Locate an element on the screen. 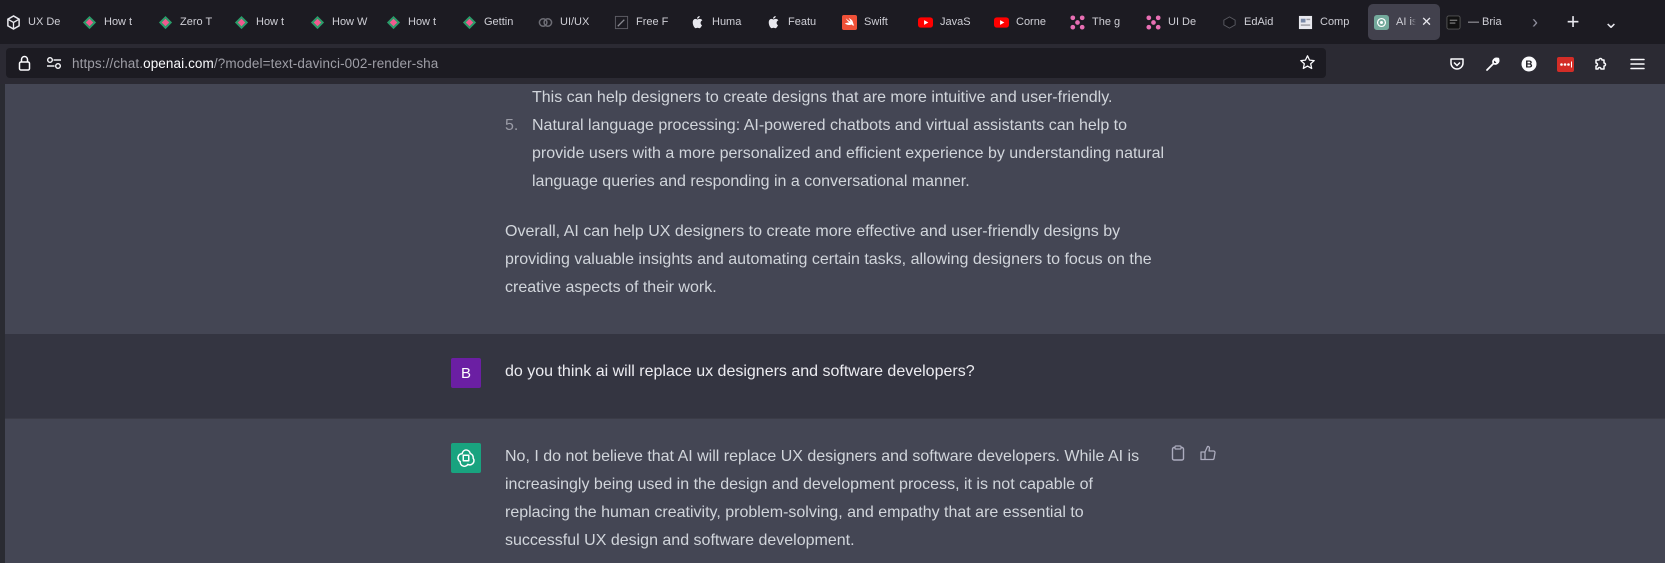 This screenshot has height=563, width=1665. tab-12: JavaS is located at coordinates (950, 22).